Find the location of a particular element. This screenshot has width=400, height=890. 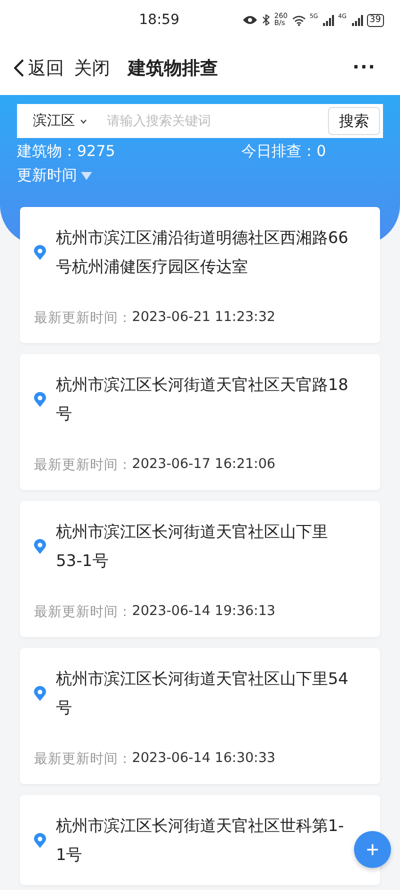

building-address: 杭州市滨江区长河街道天官社区天官路18号 is located at coordinates (203, 399).